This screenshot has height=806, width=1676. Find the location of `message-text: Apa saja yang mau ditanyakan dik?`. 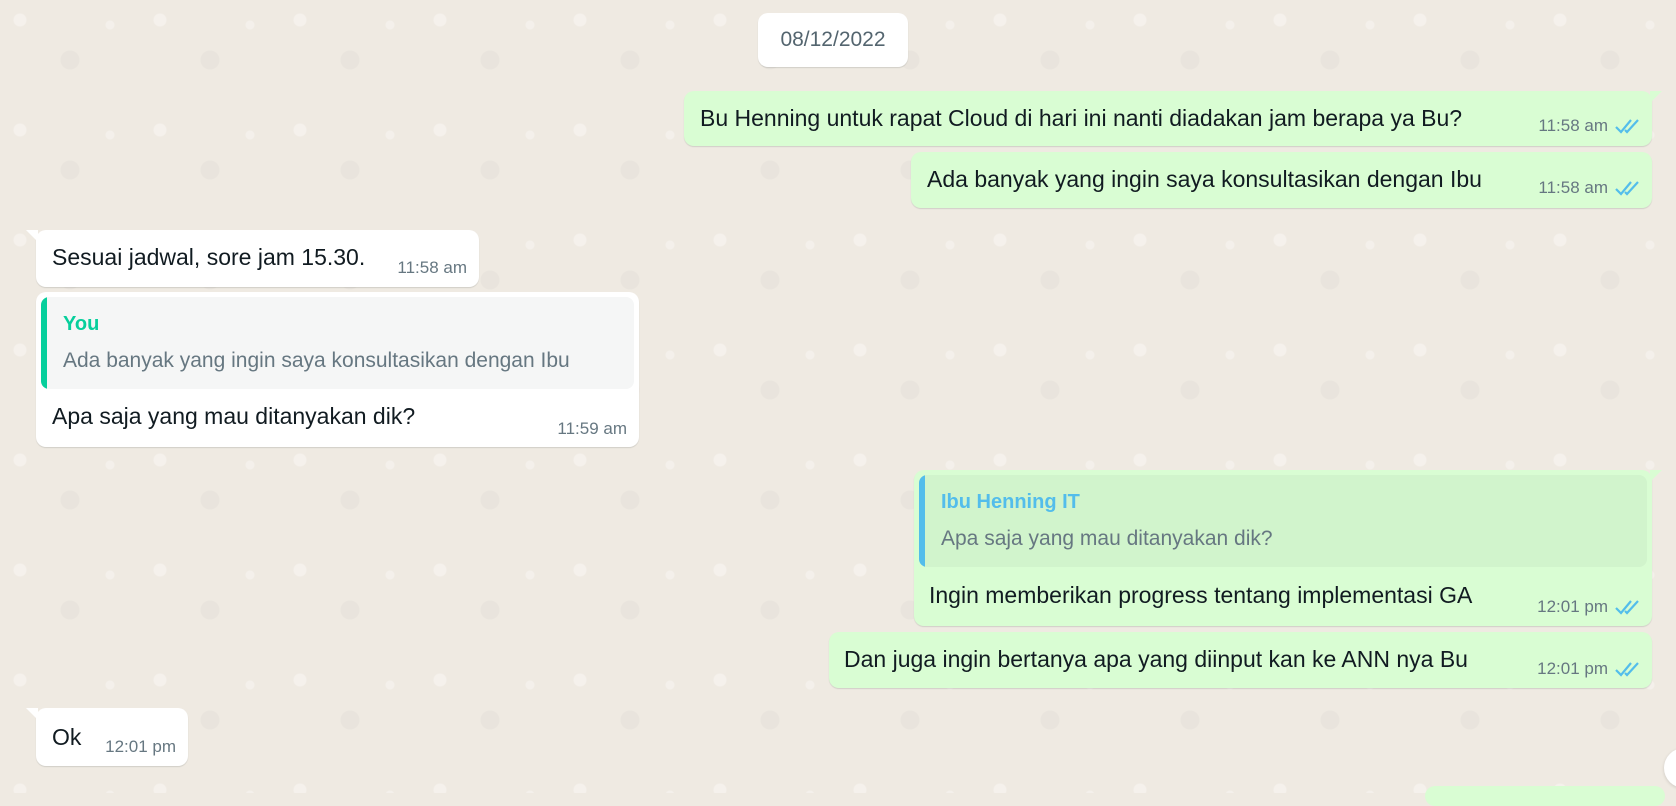

message-text: Apa saja yang mau ditanyakan dik? is located at coordinates (234, 416).